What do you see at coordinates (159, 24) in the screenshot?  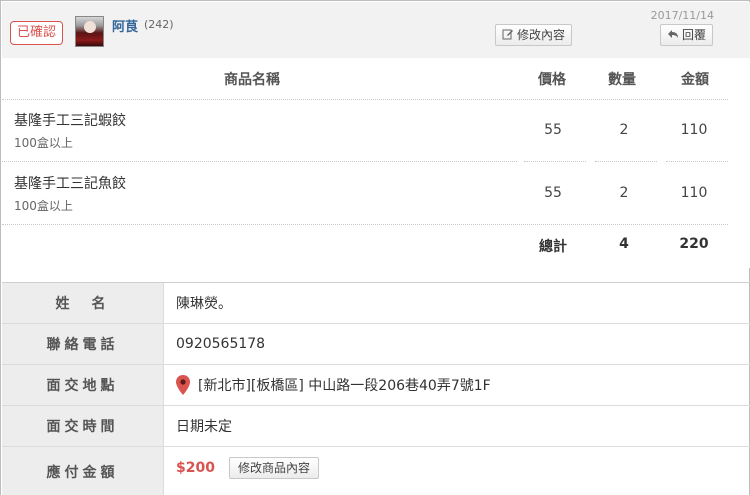 I see `user-rating-count: (242)` at bounding box center [159, 24].